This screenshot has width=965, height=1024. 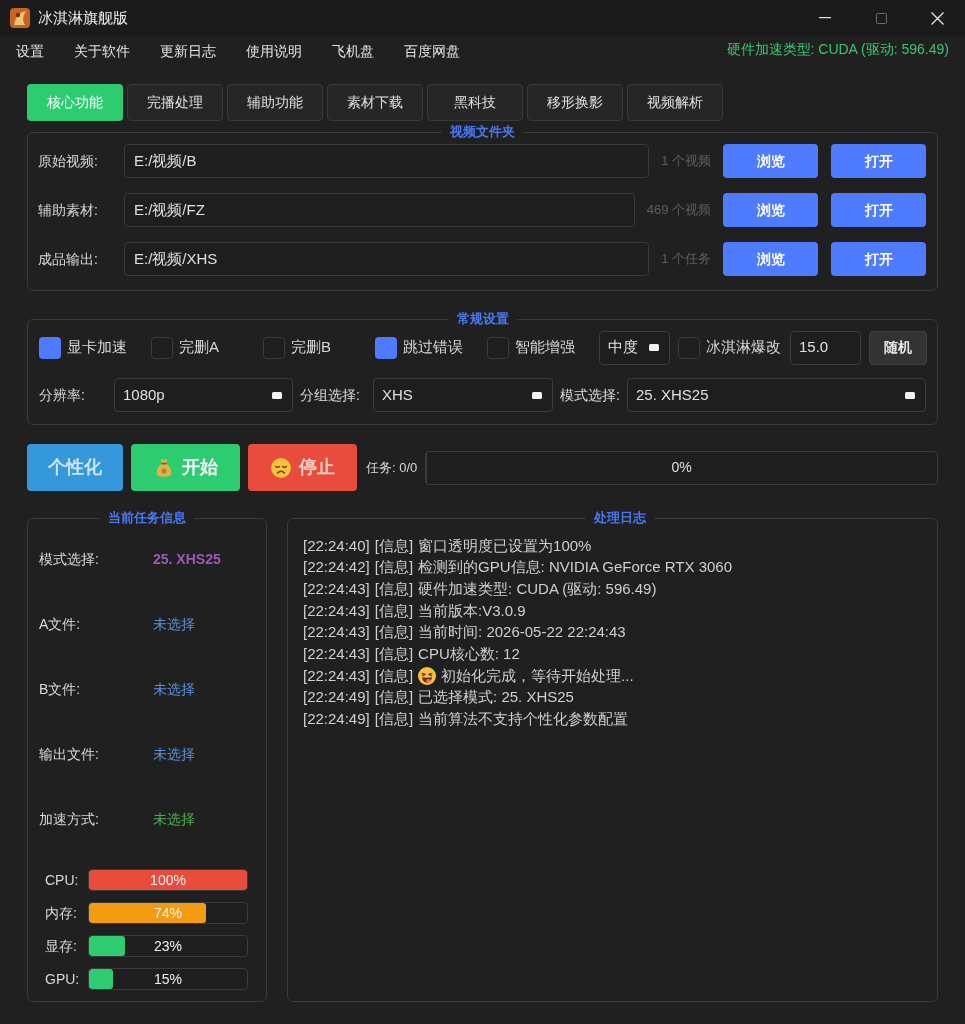 What do you see at coordinates (69, 559) in the screenshot?
I see `info-label: 模式选择:` at bounding box center [69, 559].